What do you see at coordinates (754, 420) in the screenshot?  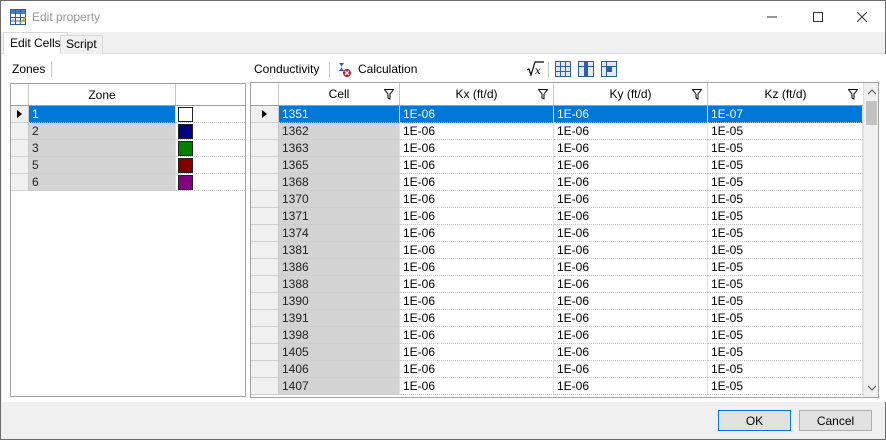 I see `ok-button: OK` at bounding box center [754, 420].